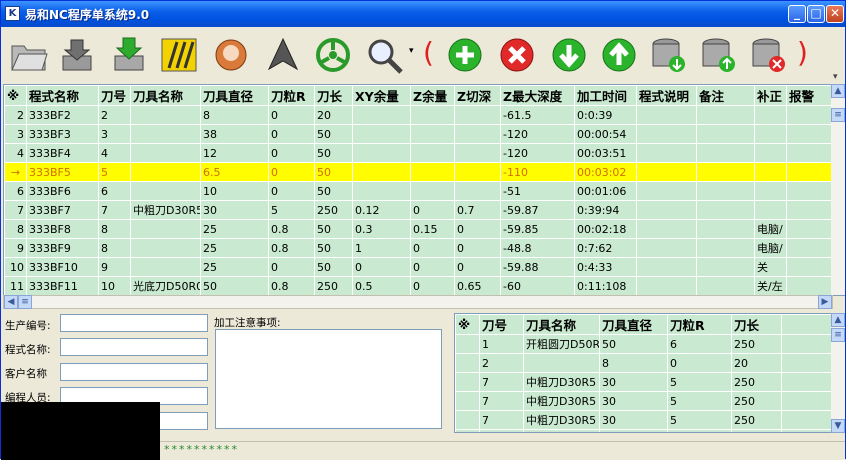 This screenshot has width=846, height=460. I want to click on move-down-icon, so click(569, 55).